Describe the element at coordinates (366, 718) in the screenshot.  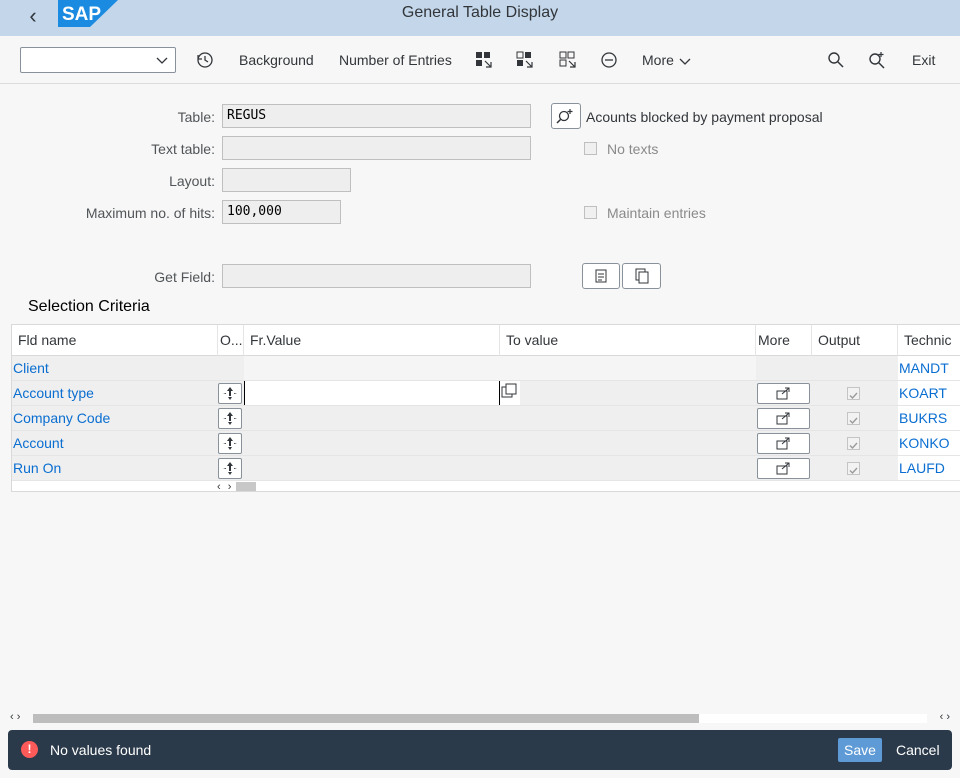
I see `scroll-thumb` at that location.